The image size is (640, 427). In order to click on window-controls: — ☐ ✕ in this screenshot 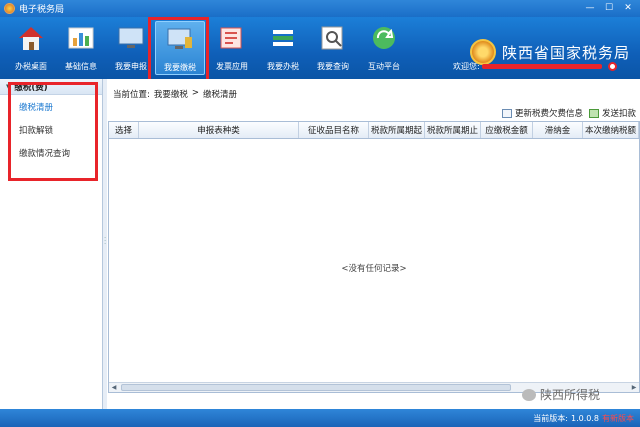, I will do `click(609, 8)`.